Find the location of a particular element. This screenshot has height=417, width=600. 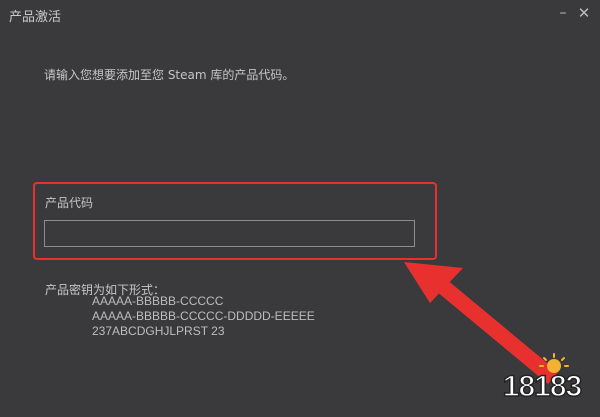

watermark-text: 18183 is located at coordinates (542, 386).